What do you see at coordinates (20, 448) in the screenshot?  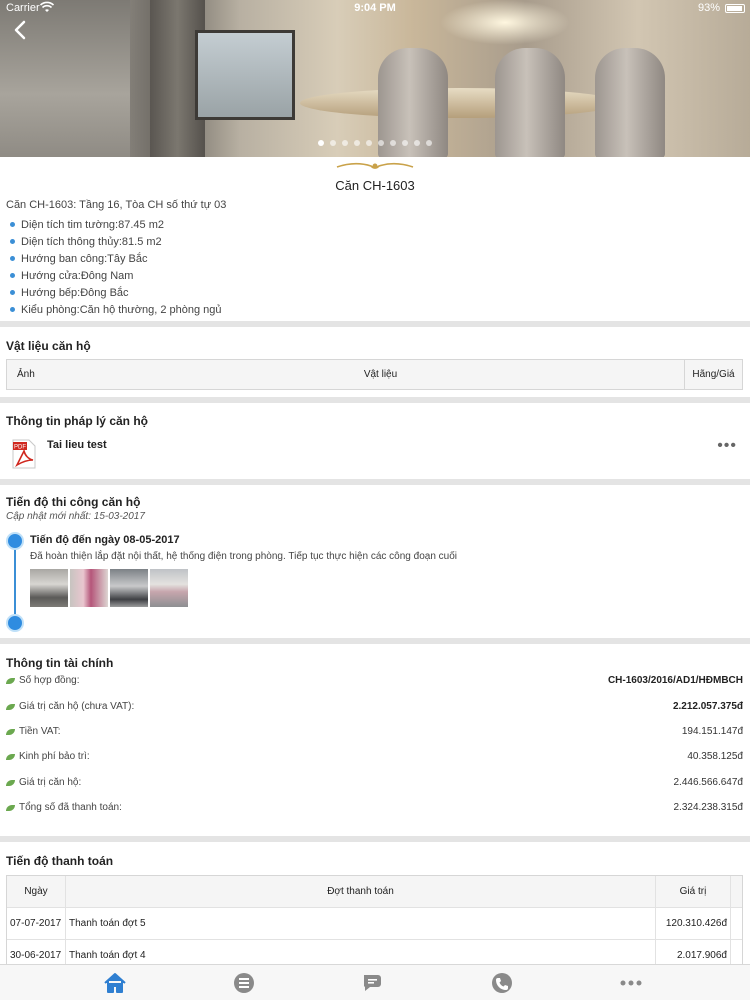 I see `svg-text: PDF` at bounding box center [20, 448].